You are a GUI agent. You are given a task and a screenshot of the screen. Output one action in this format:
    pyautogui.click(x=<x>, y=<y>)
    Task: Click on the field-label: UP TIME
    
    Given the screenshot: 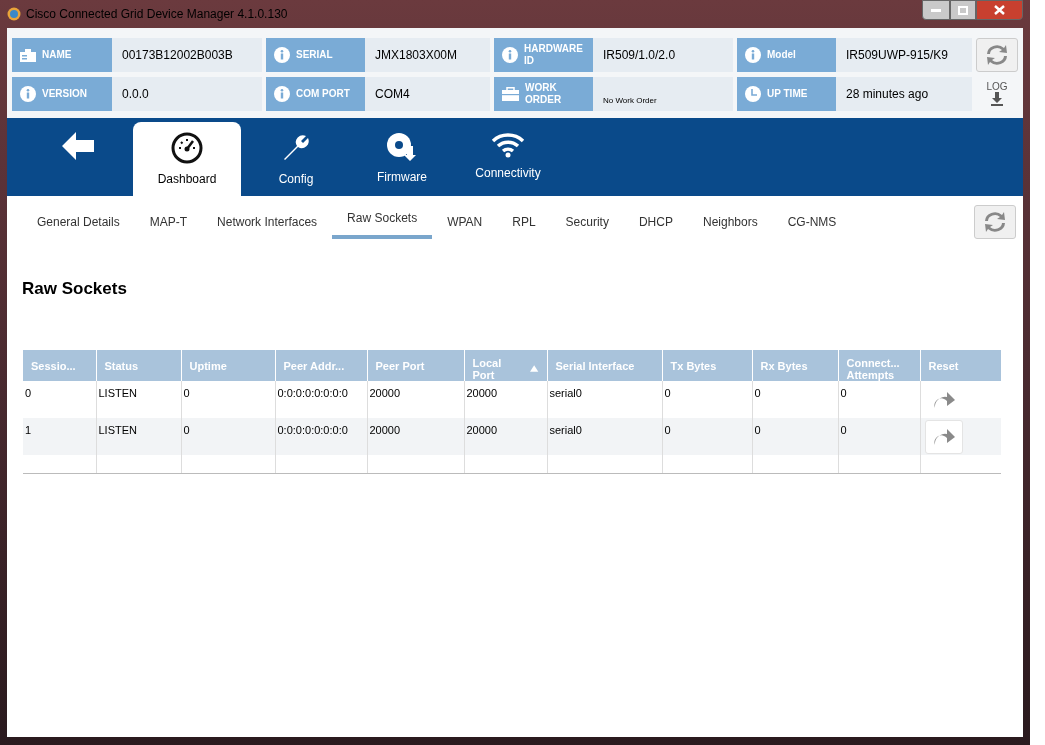 What is the action you would take?
    pyautogui.click(x=788, y=94)
    